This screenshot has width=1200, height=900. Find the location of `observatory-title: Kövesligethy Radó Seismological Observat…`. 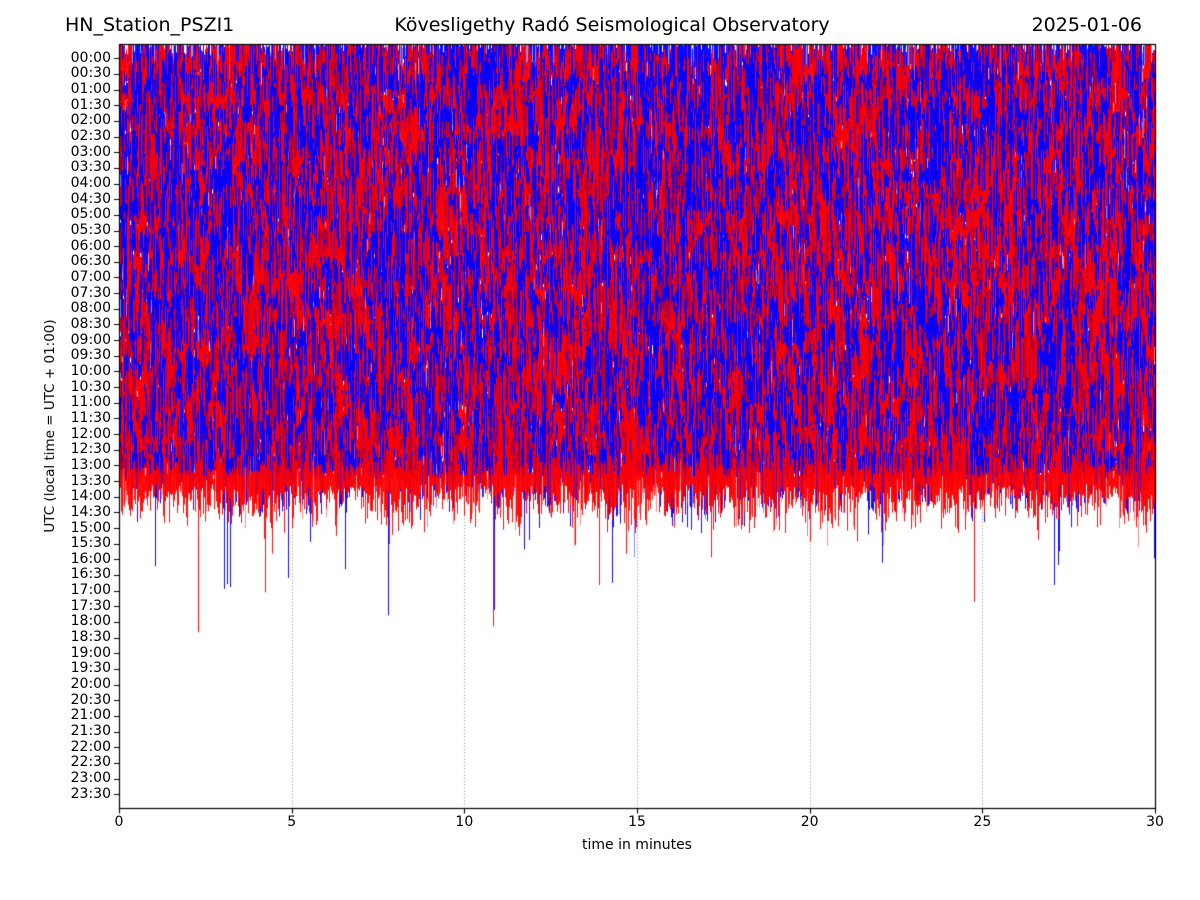

observatory-title: Kövesligethy Radó Seismological Observat… is located at coordinates (612, 25).